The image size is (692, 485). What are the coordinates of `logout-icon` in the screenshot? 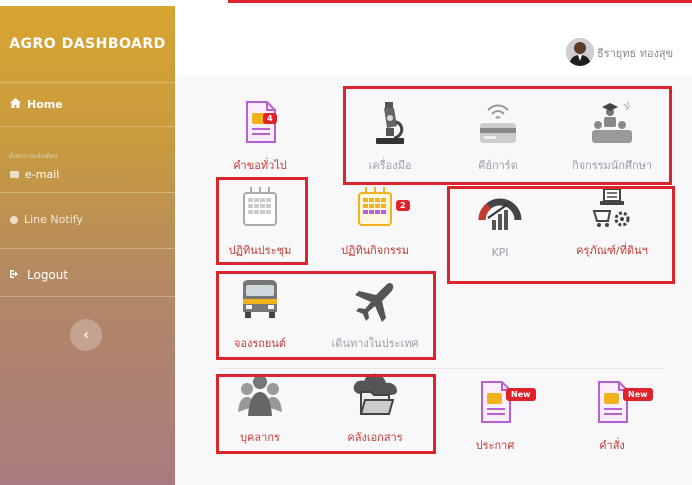 It's located at (15, 275).